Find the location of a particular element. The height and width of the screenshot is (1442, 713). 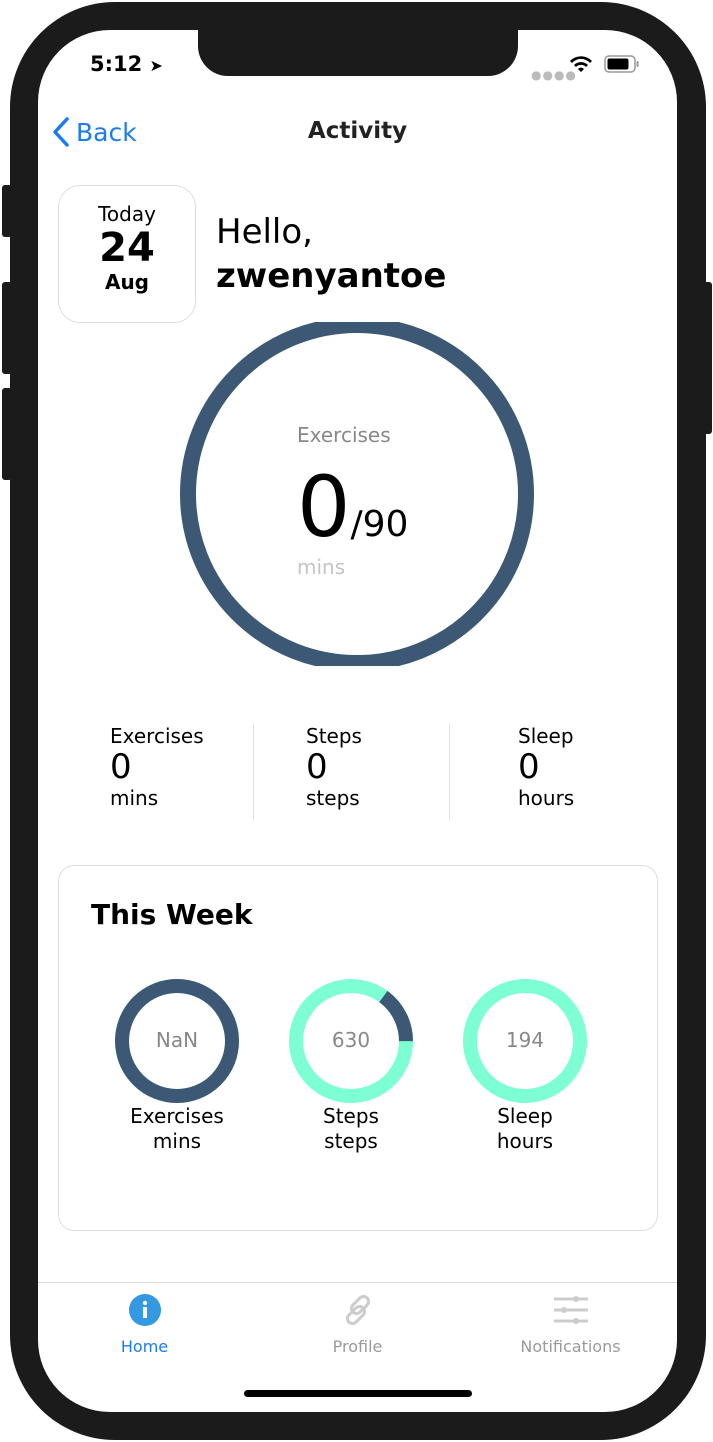

wifi-icon is located at coordinates (581, 64).